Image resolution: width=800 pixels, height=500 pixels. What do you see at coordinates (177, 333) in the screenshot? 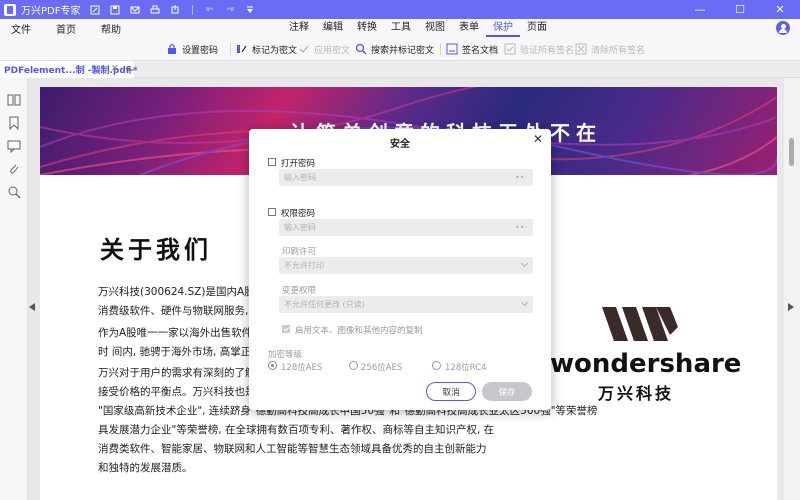
I see `paragraph-line: 作为A股唯一一家以海外出售软件:` at bounding box center [177, 333].